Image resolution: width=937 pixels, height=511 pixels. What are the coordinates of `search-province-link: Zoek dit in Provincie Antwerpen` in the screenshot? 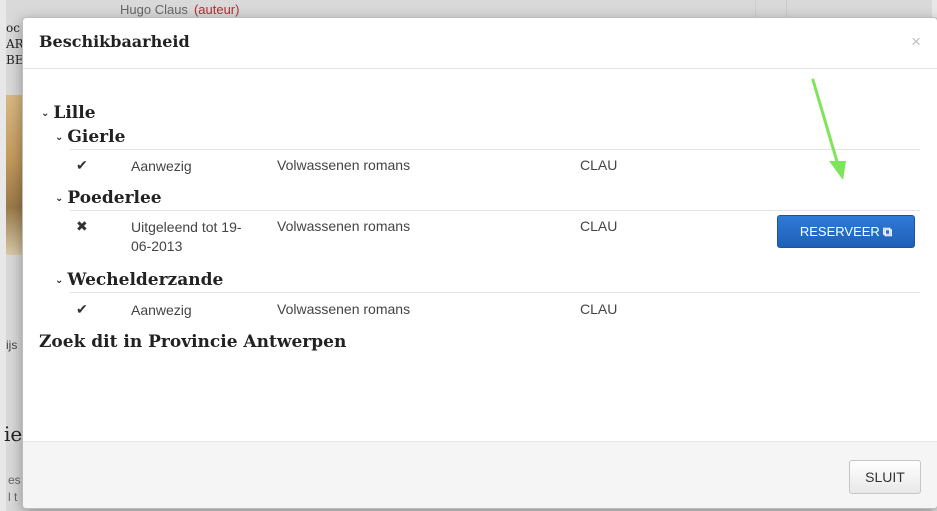 It's located at (192, 342).